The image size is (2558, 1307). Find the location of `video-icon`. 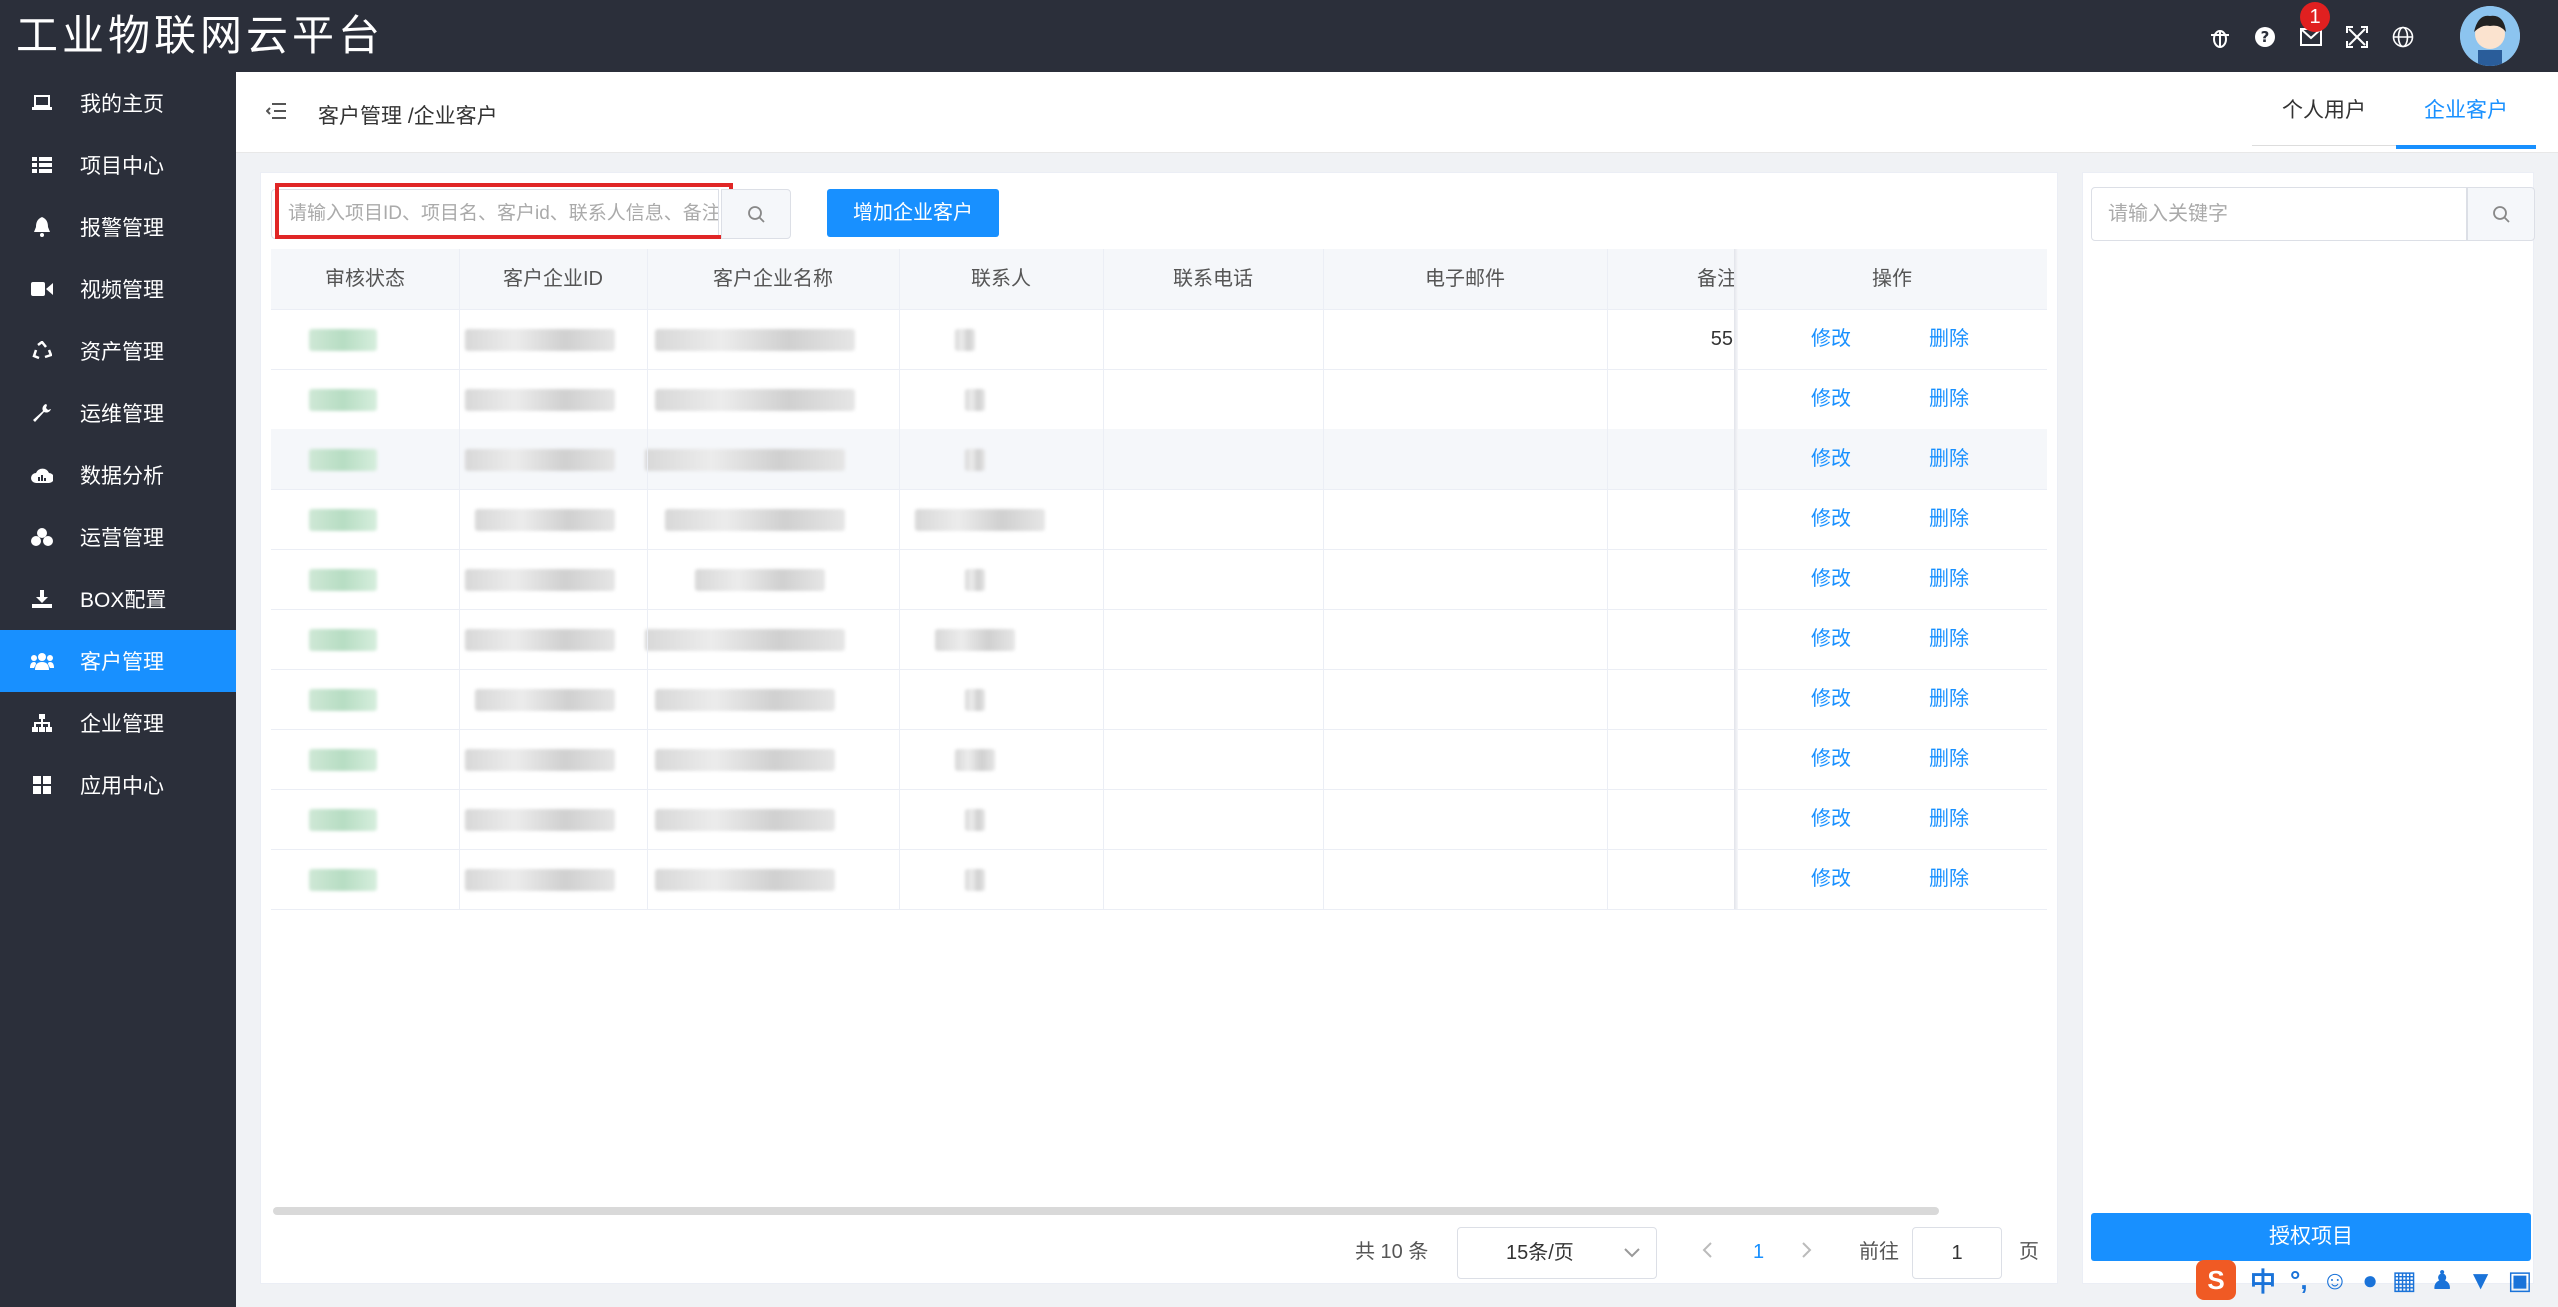

video-icon is located at coordinates (42, 289).